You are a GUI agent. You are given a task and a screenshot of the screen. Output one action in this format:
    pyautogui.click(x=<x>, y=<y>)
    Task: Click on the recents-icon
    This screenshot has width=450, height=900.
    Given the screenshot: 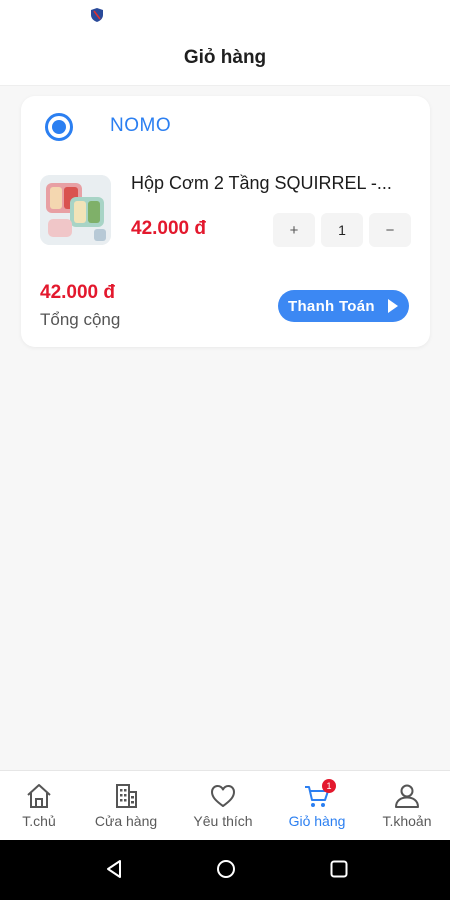 What is the action you would take?
    pyautogui.click(x=339, y=869)
    